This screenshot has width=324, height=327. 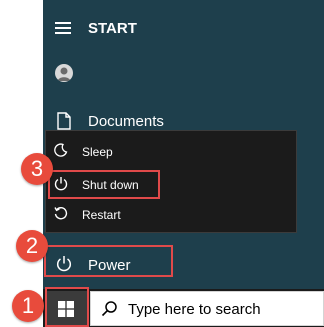 I want to click on sleep-option: Sleep, so click(x=97, y=152).